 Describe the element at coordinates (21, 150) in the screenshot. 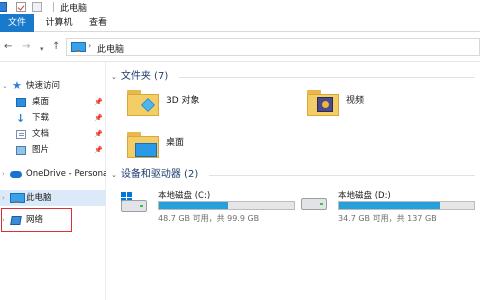

I see `picture-icon` at that location.